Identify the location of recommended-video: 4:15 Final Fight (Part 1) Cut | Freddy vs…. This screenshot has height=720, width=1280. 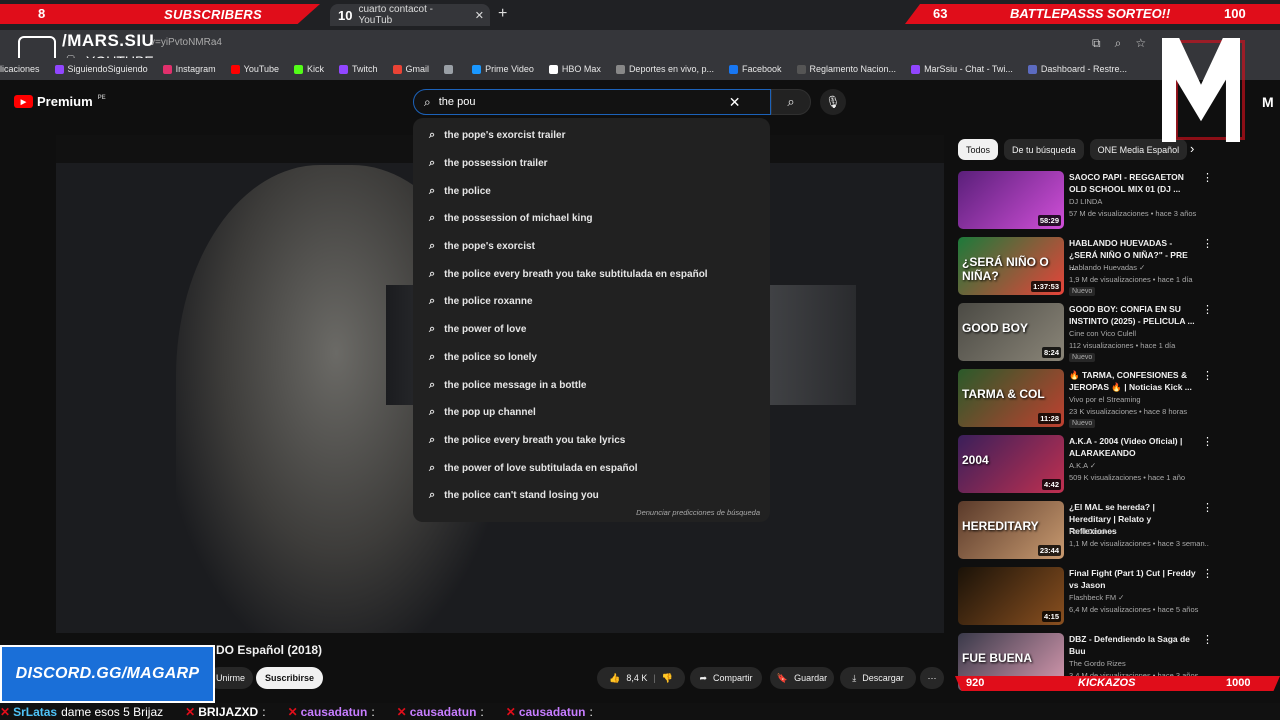
(1085, 596).